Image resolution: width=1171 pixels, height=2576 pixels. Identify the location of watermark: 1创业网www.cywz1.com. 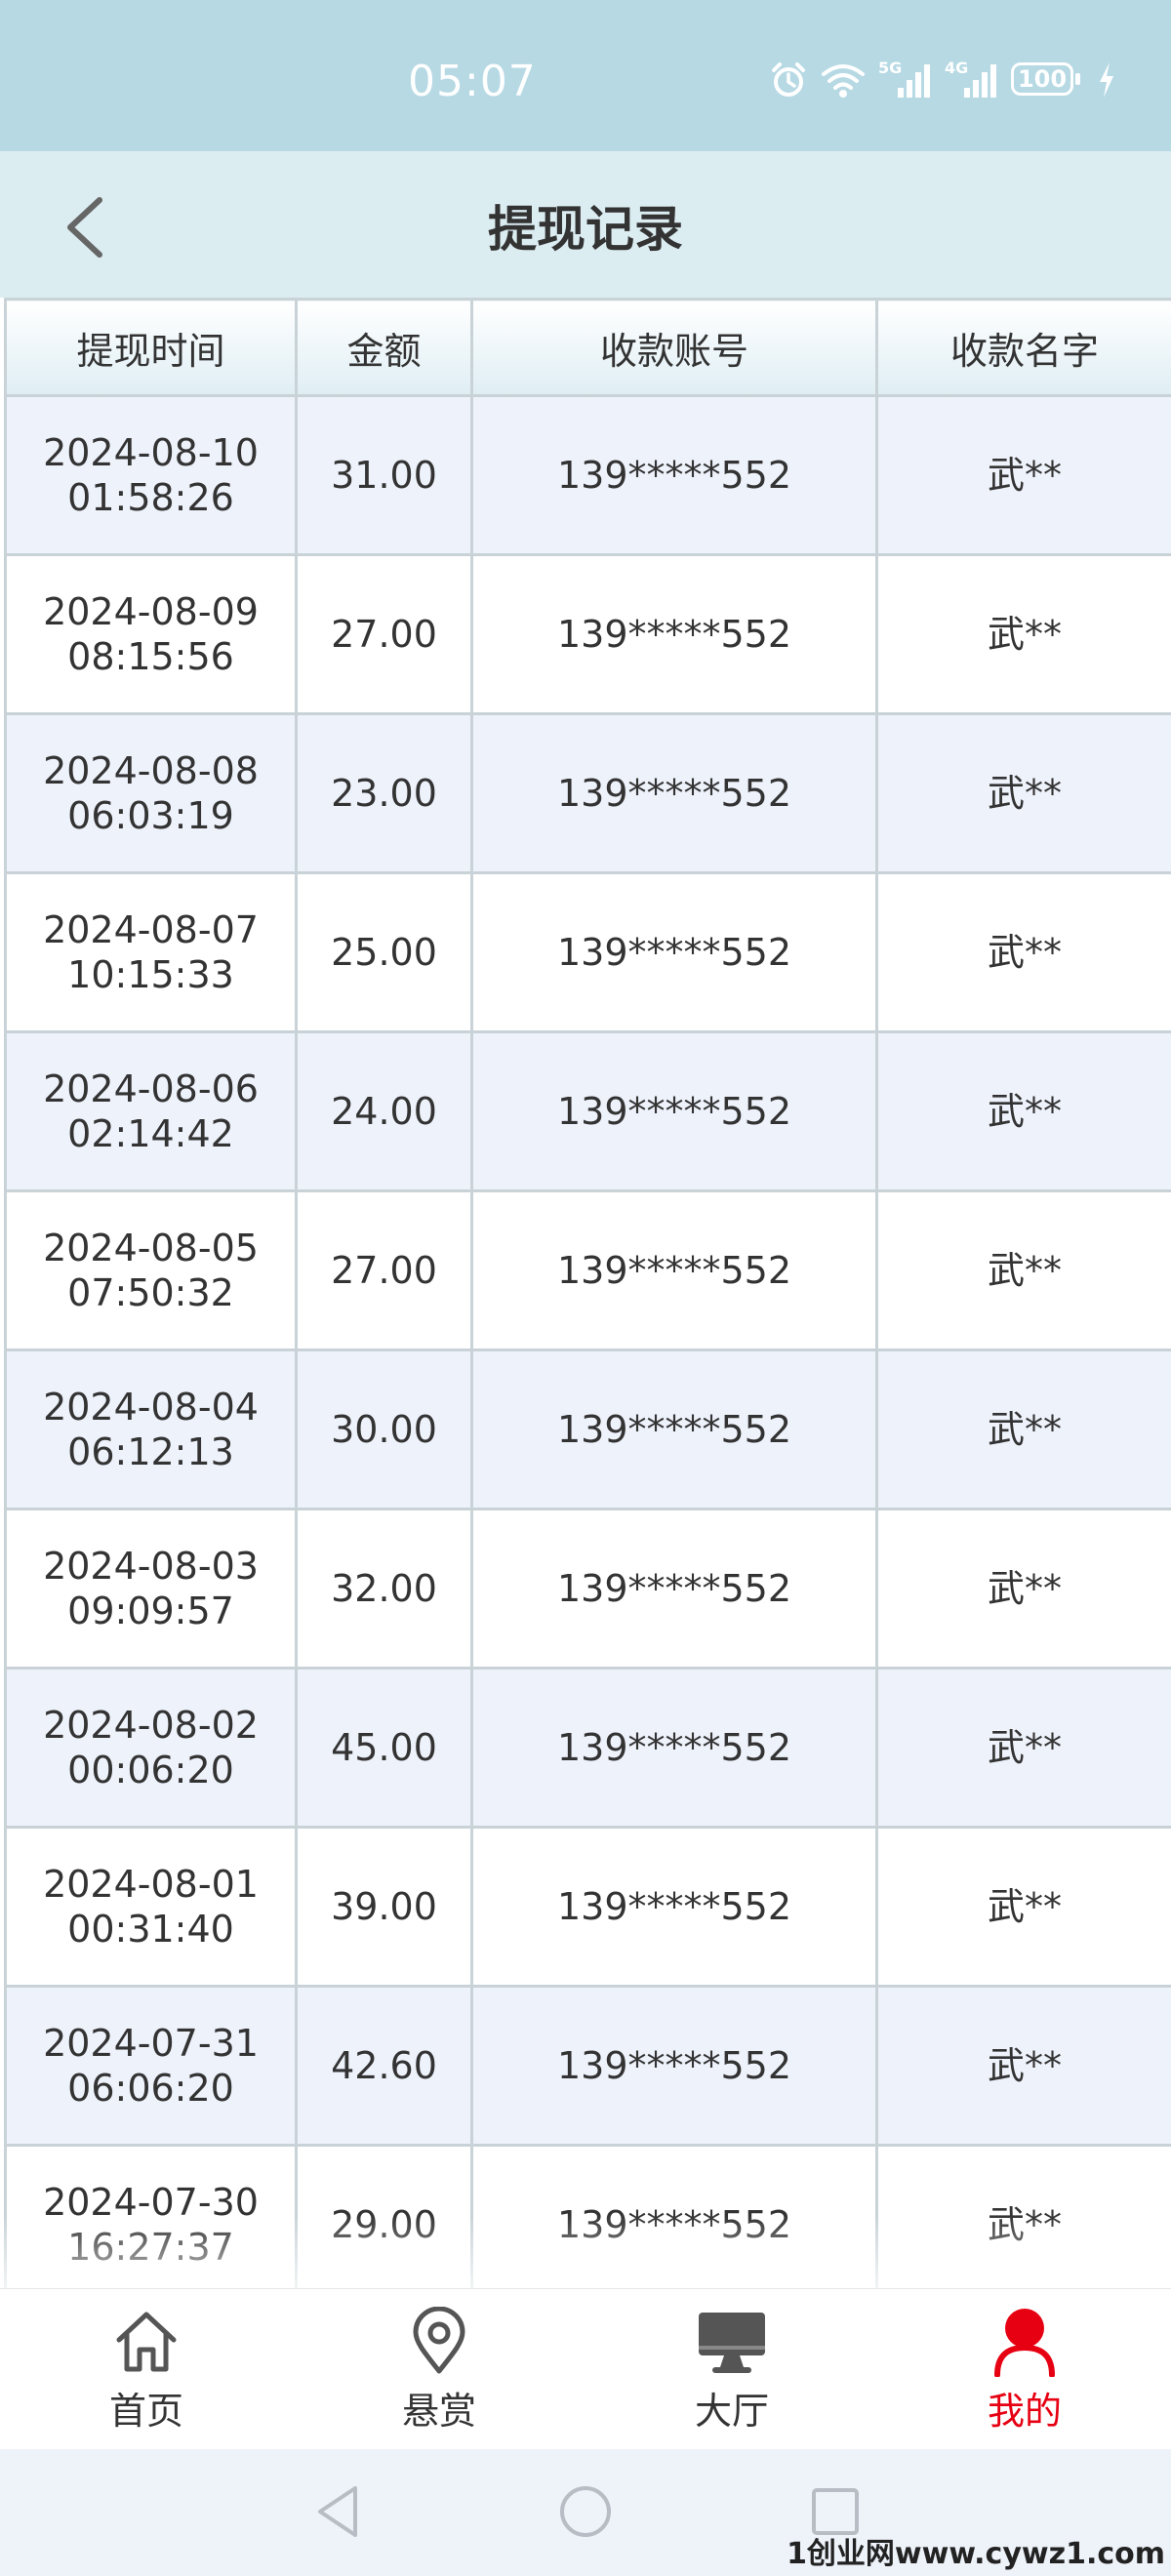
(976, 2554).